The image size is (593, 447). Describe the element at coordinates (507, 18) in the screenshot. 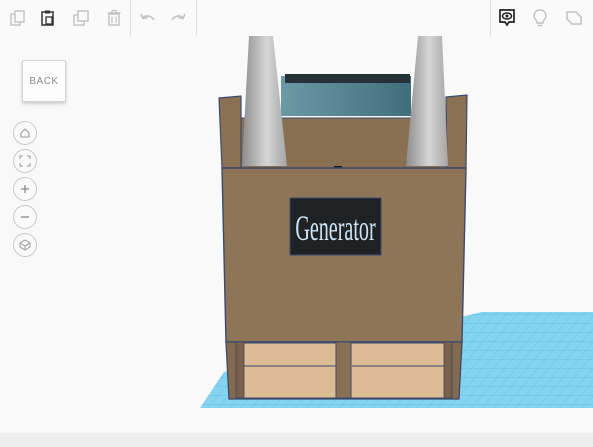

I see `notes-view-icon` at that location.